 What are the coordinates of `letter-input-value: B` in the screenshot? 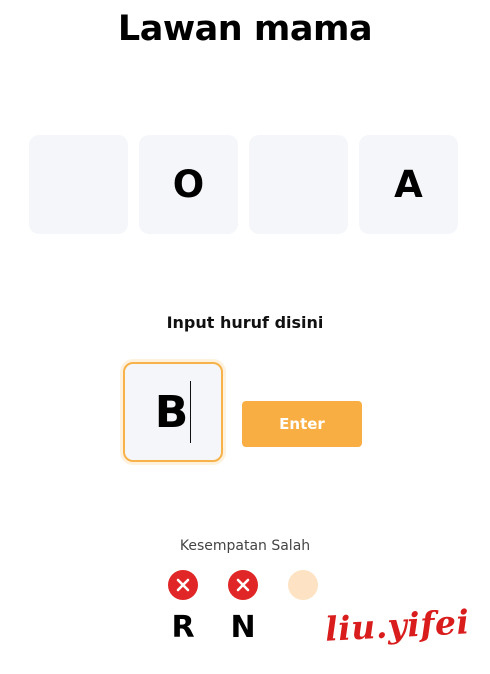 It's located at (171, 412).